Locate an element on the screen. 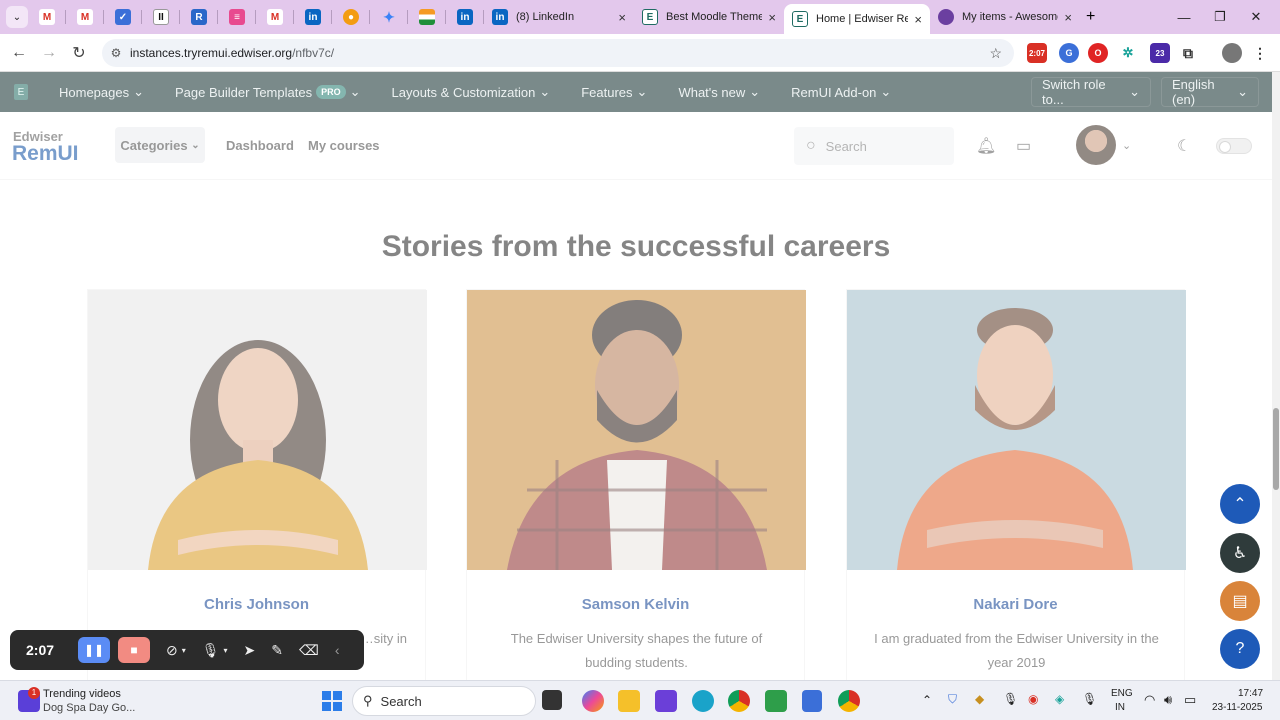 This screenshot has height=720, width=1280. task-view-icon is located at coordinates (552, 700).